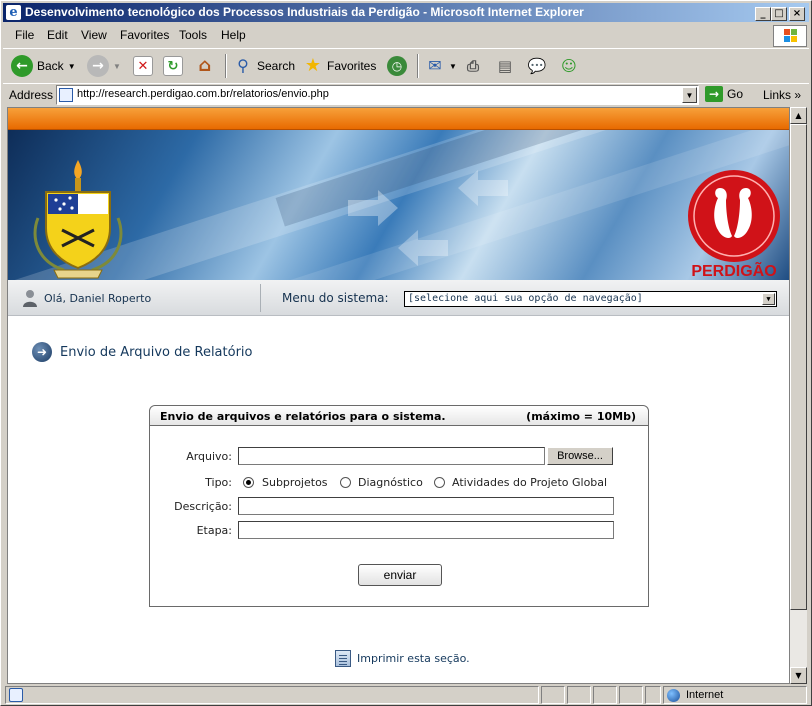  I want to click on zone-label: Internet, so click(705, 695).